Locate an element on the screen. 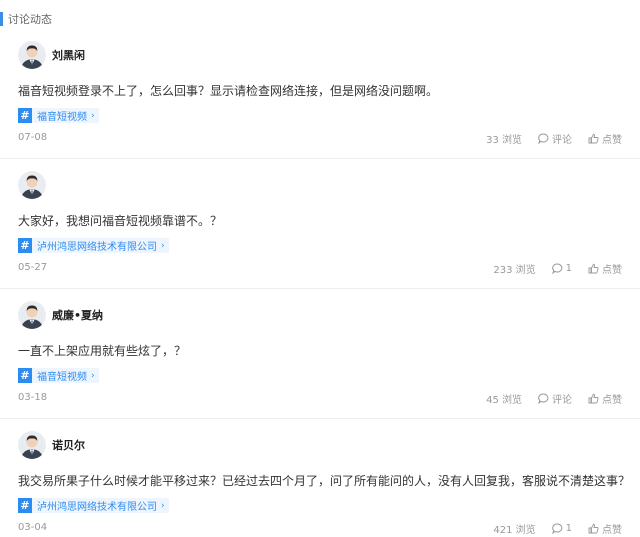  post-stats: 421 浏览 1 点赞 is located at coordinates (557, 528).